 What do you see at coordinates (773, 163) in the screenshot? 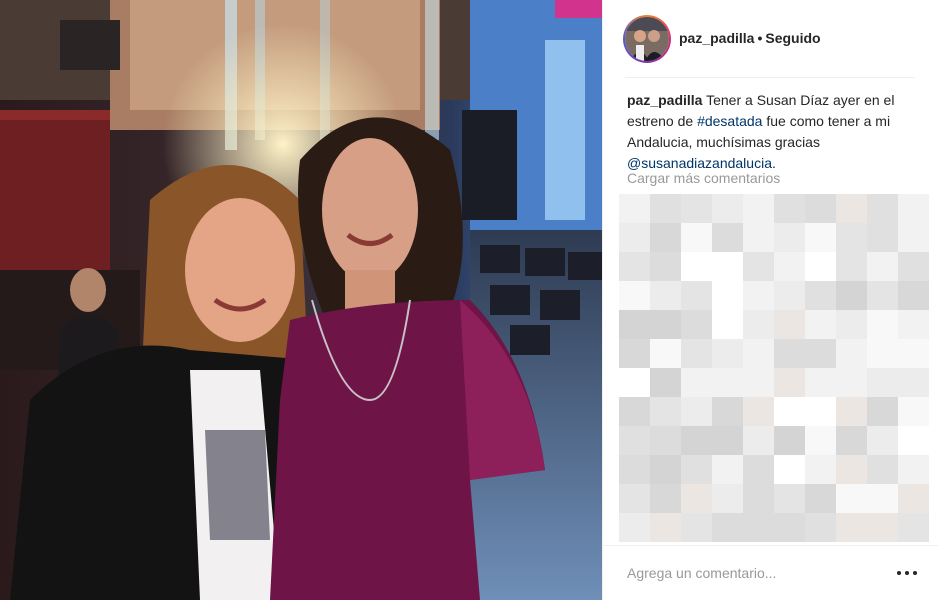
I see `caption-text-part-3: .` at bounding box center [773, 163].